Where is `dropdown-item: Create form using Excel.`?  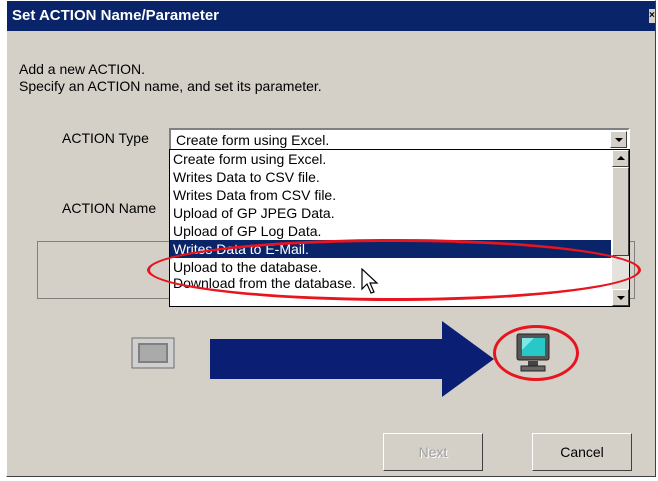
dropdown-item: Create form using Excel. is located at coordinates (390, 159).